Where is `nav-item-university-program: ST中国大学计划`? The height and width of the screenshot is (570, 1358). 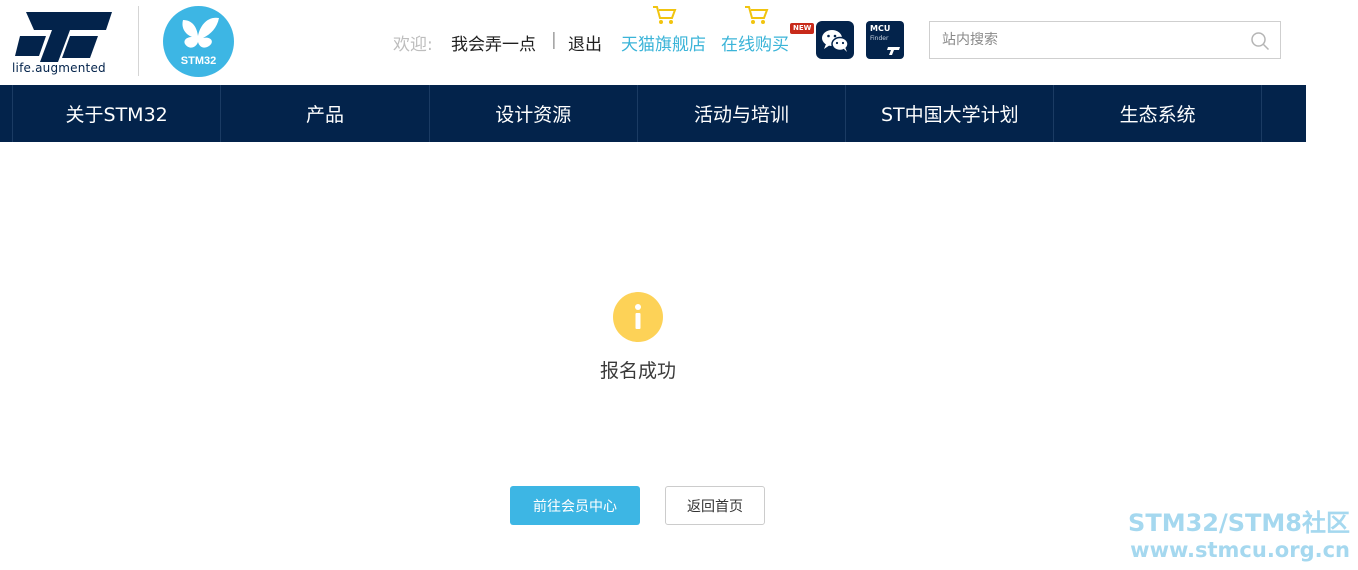 nav-item-university-program: ST中国大学计划 is located at coordinates (949, 113).